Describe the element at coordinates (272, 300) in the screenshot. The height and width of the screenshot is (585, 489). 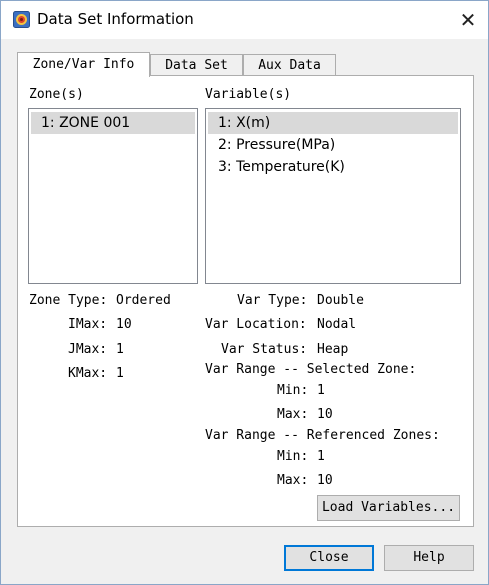
I see `var-type-label: Var Type:` at that location.